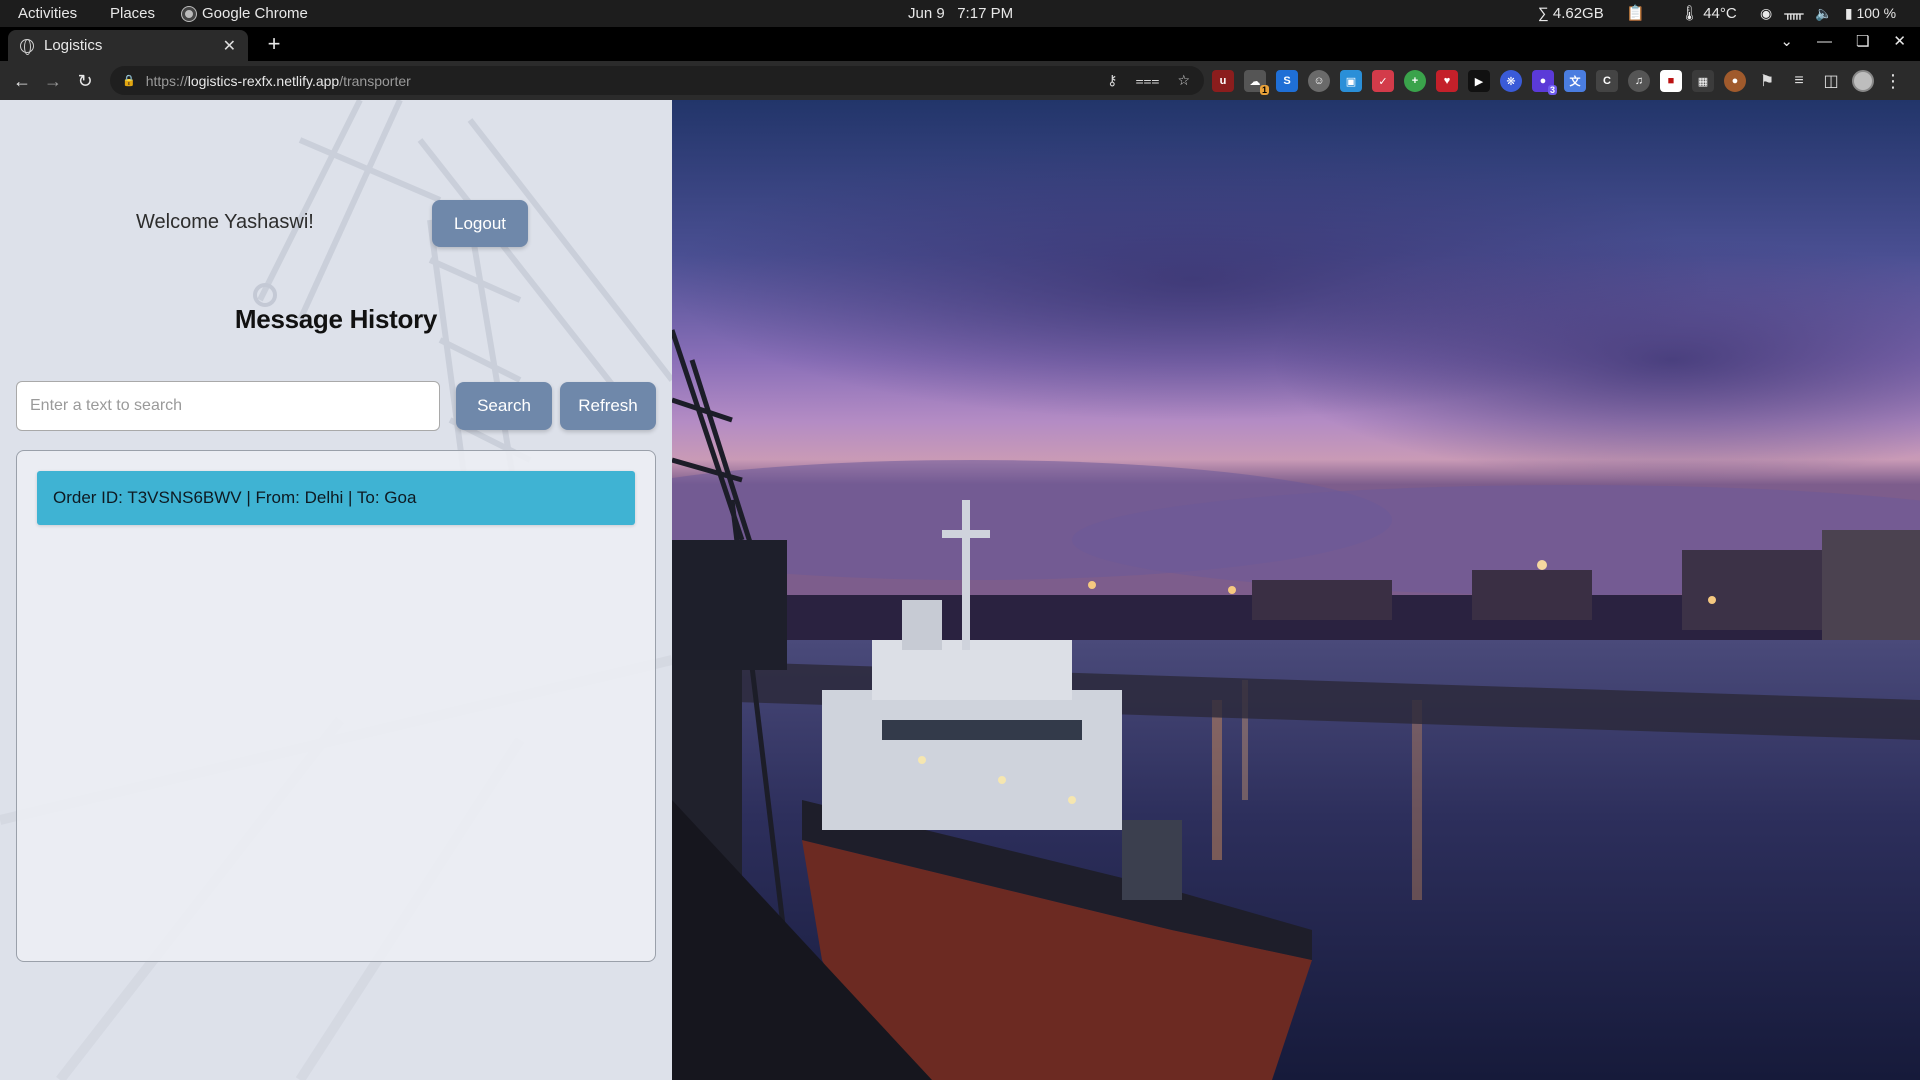  I want to click on system-status-area: ◉ ᚅ 🔈 ▮ 100 %, so click(1828, 13).